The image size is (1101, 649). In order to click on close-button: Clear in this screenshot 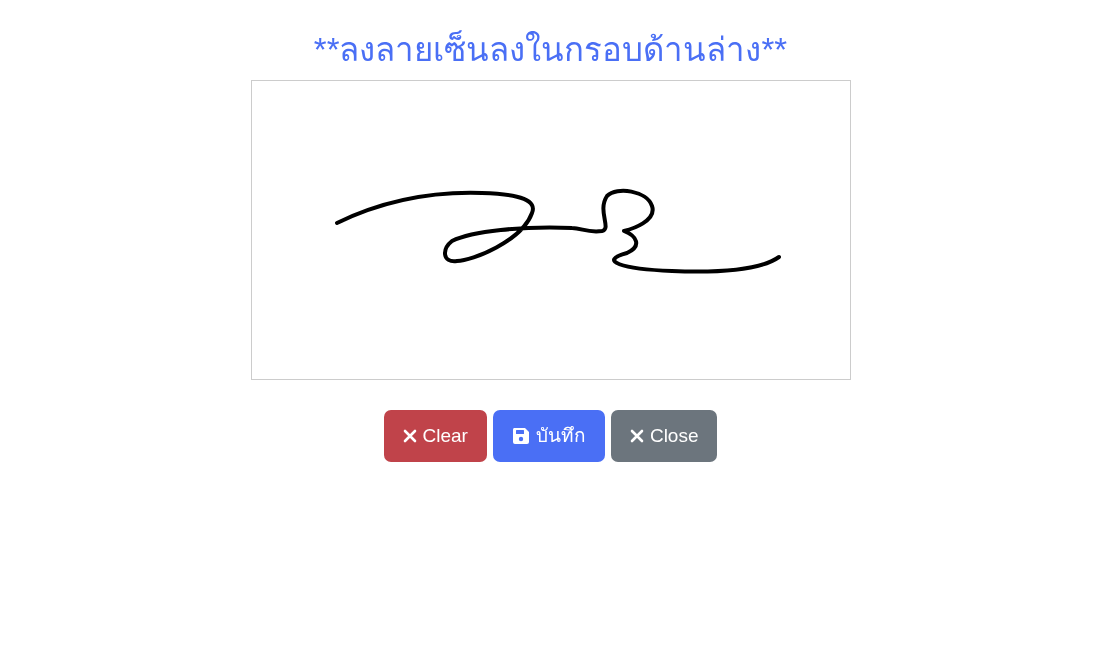, I will do `click(435, 436)`.